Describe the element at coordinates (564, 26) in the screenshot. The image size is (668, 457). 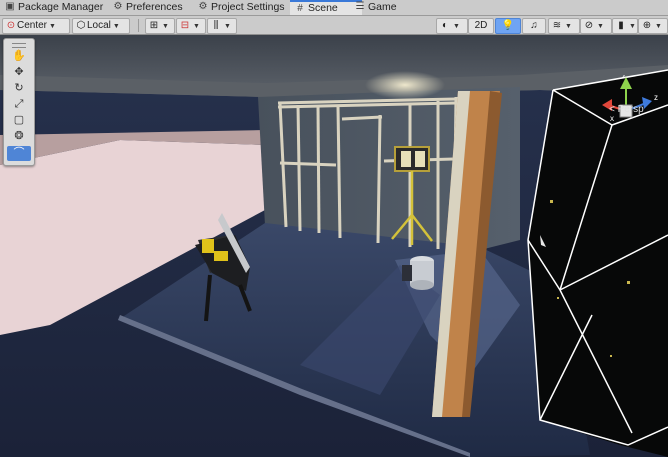
I see `effects-dropdown: ≋ ▼` at that location.